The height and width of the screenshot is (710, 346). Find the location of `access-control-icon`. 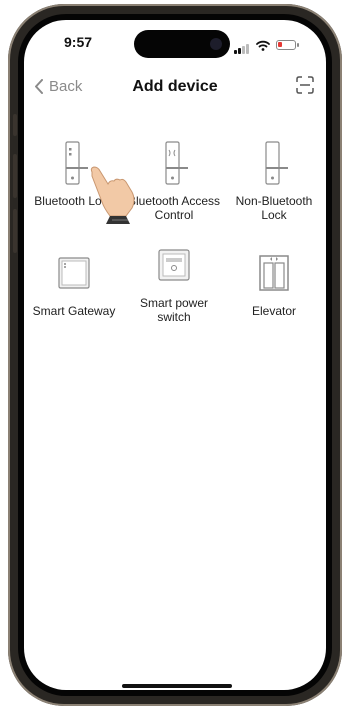

access-control-icon is located at coordinates (176, 163).